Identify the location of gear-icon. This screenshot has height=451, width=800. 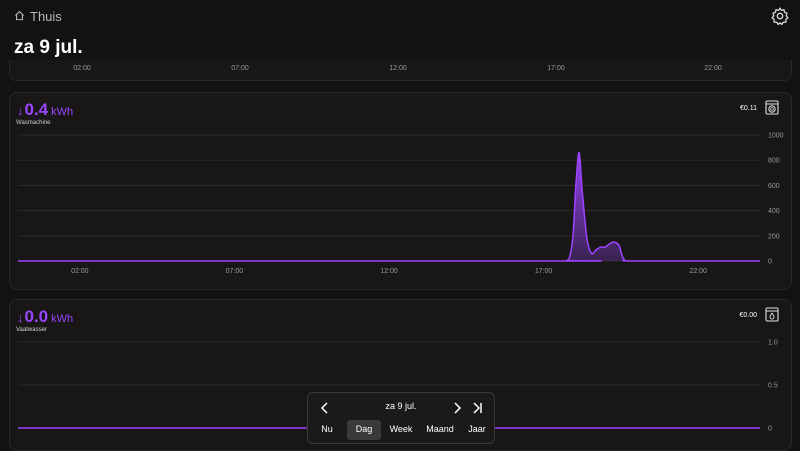
(780, 16).